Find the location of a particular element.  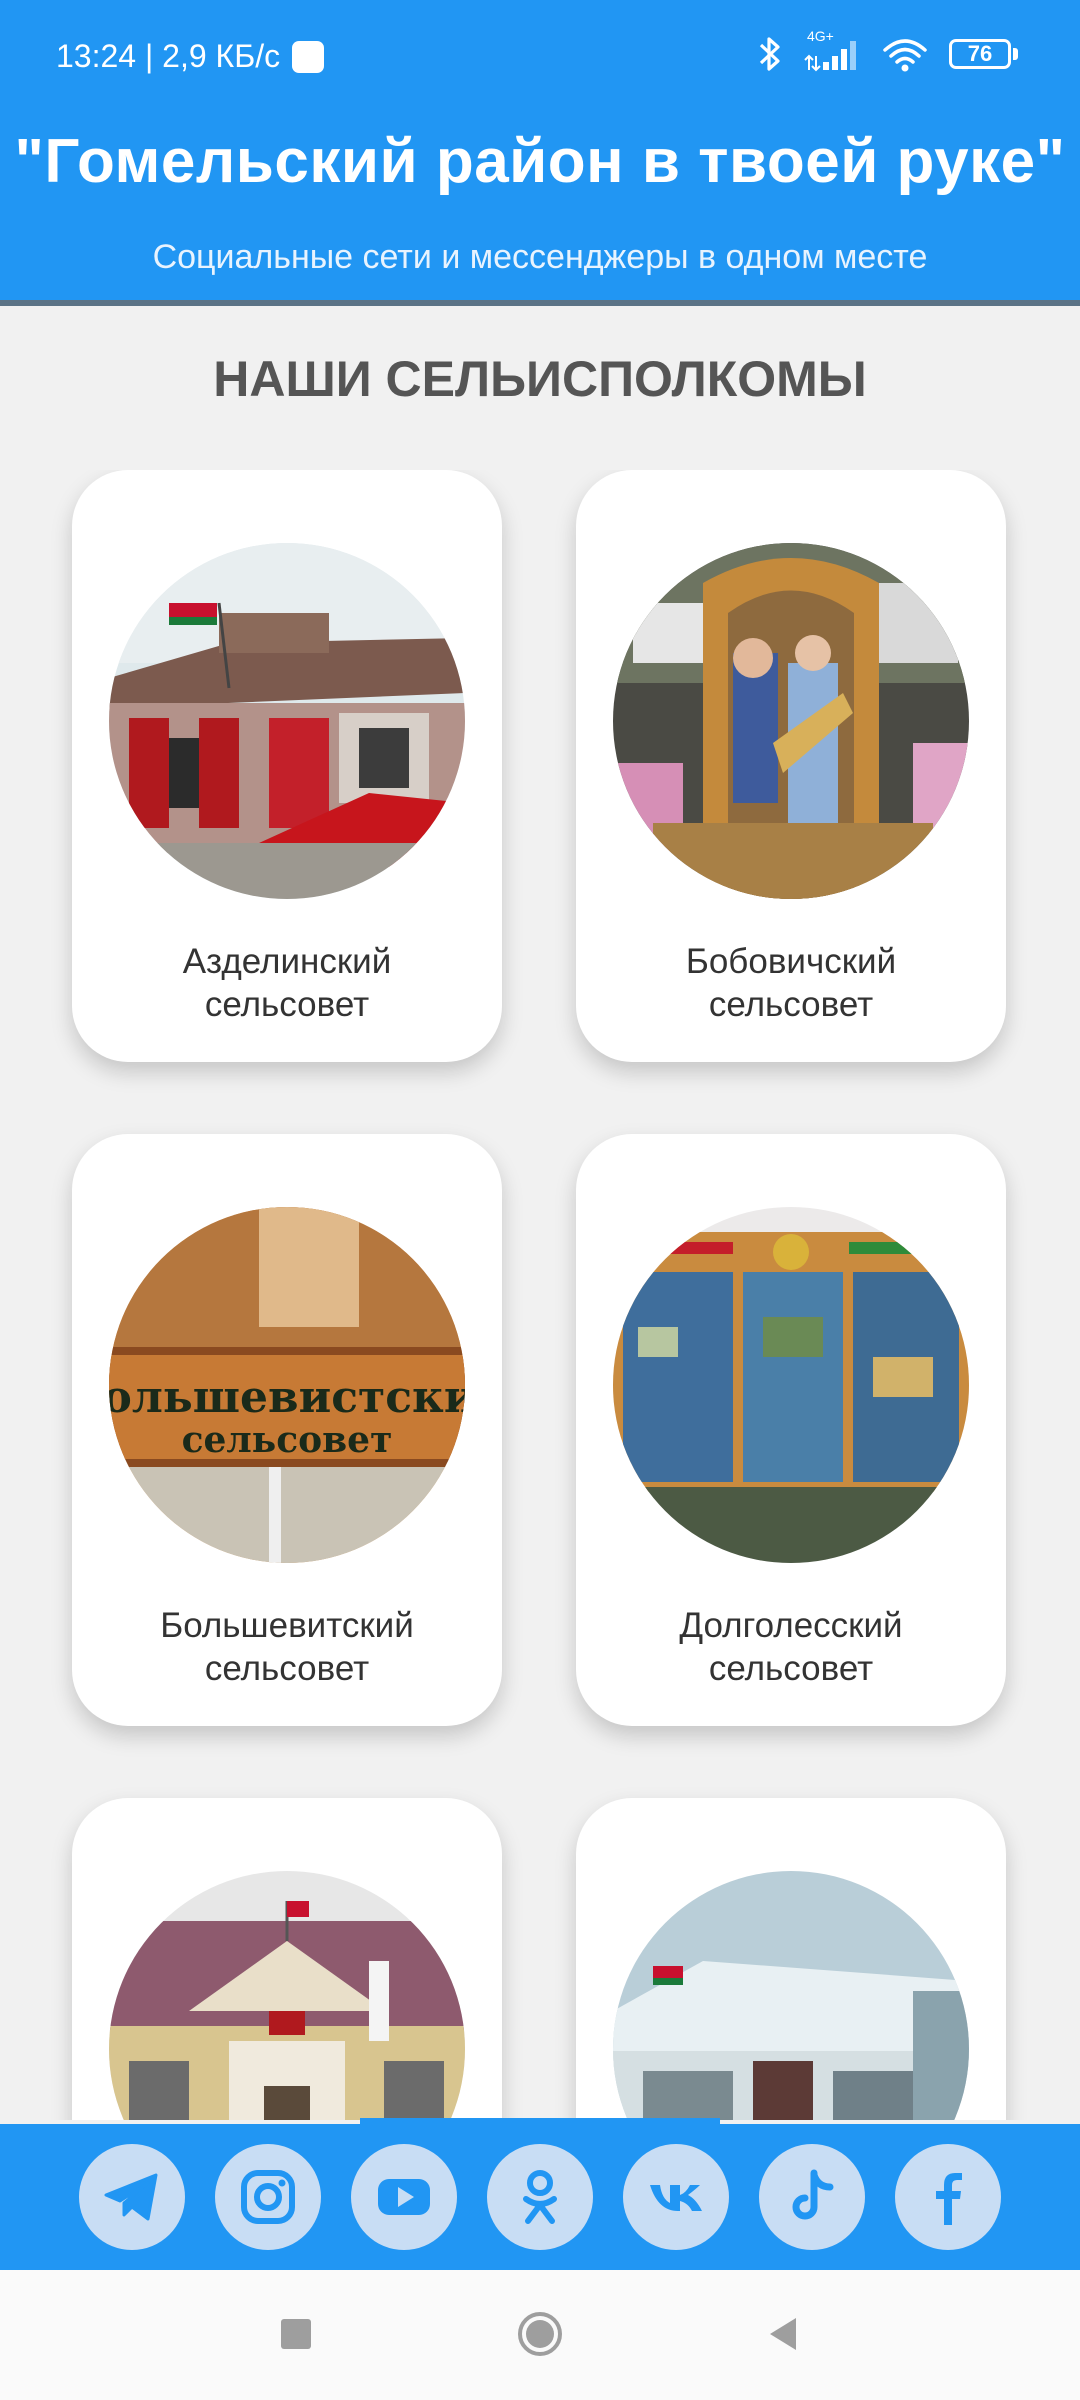

vk-button is located at coordinates (676, 2197).